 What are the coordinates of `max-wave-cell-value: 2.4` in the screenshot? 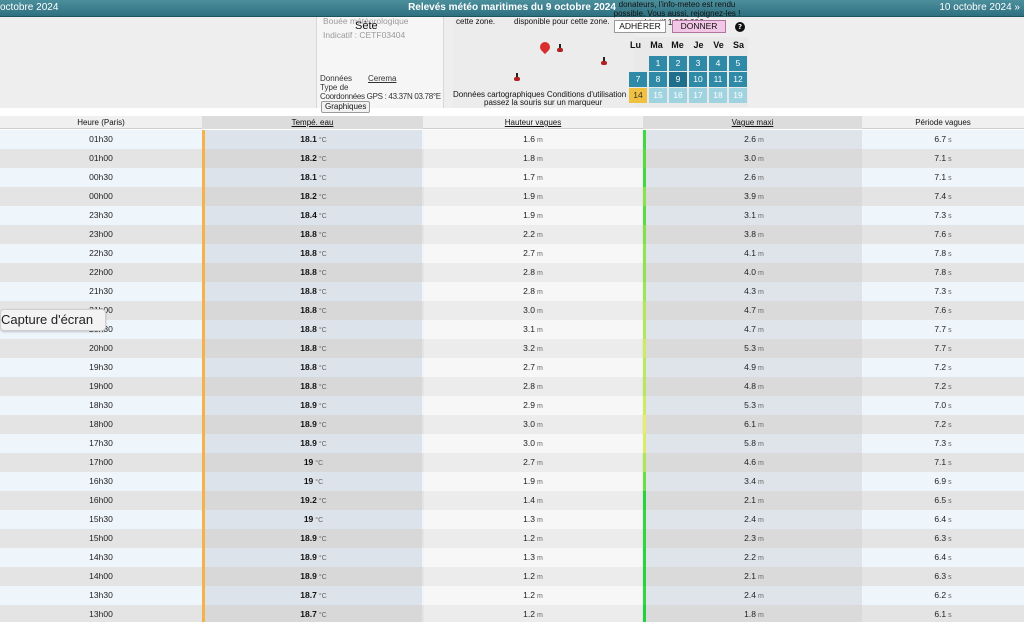 It's located at (750, 595).